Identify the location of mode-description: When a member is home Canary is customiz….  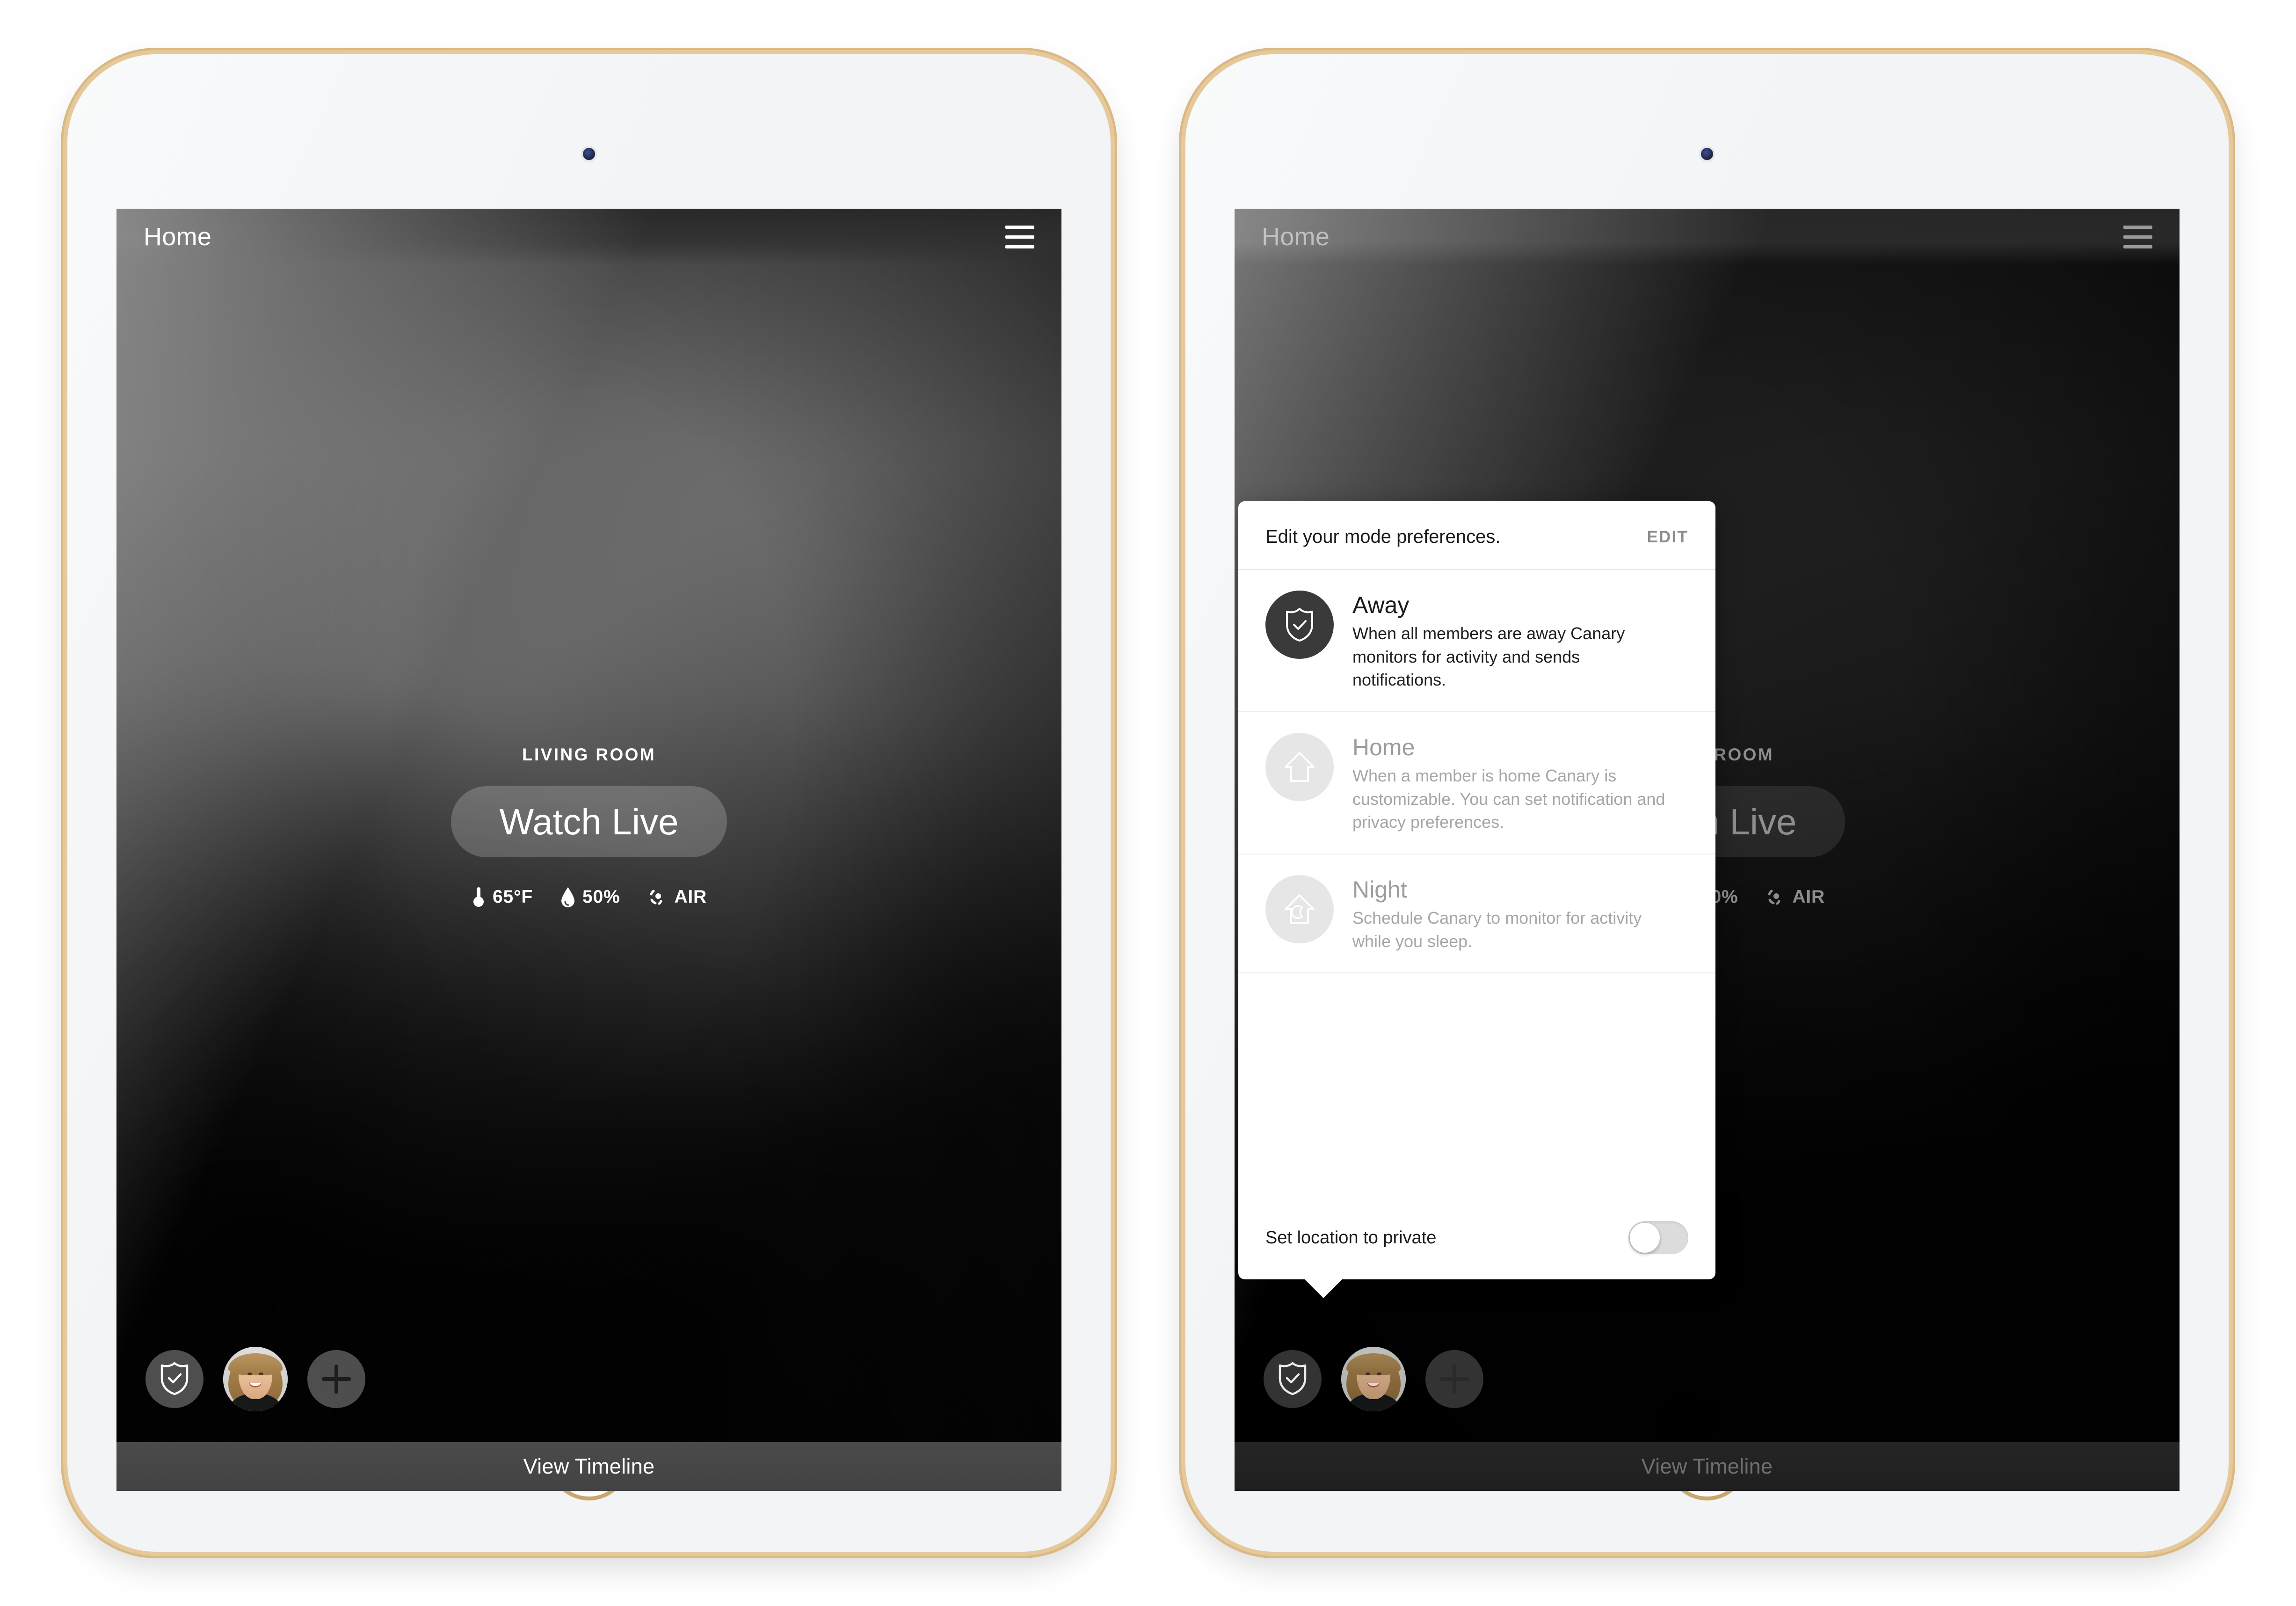
(1508, 799).